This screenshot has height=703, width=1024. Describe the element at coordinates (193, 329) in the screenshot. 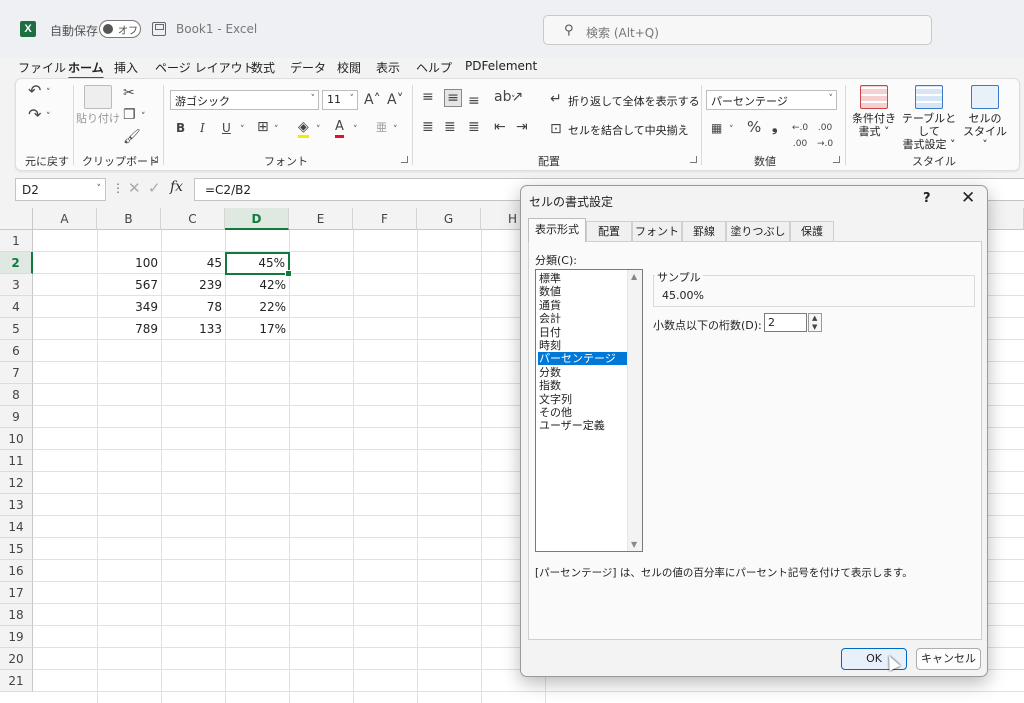

I see `cell-c5: 133` at that location.